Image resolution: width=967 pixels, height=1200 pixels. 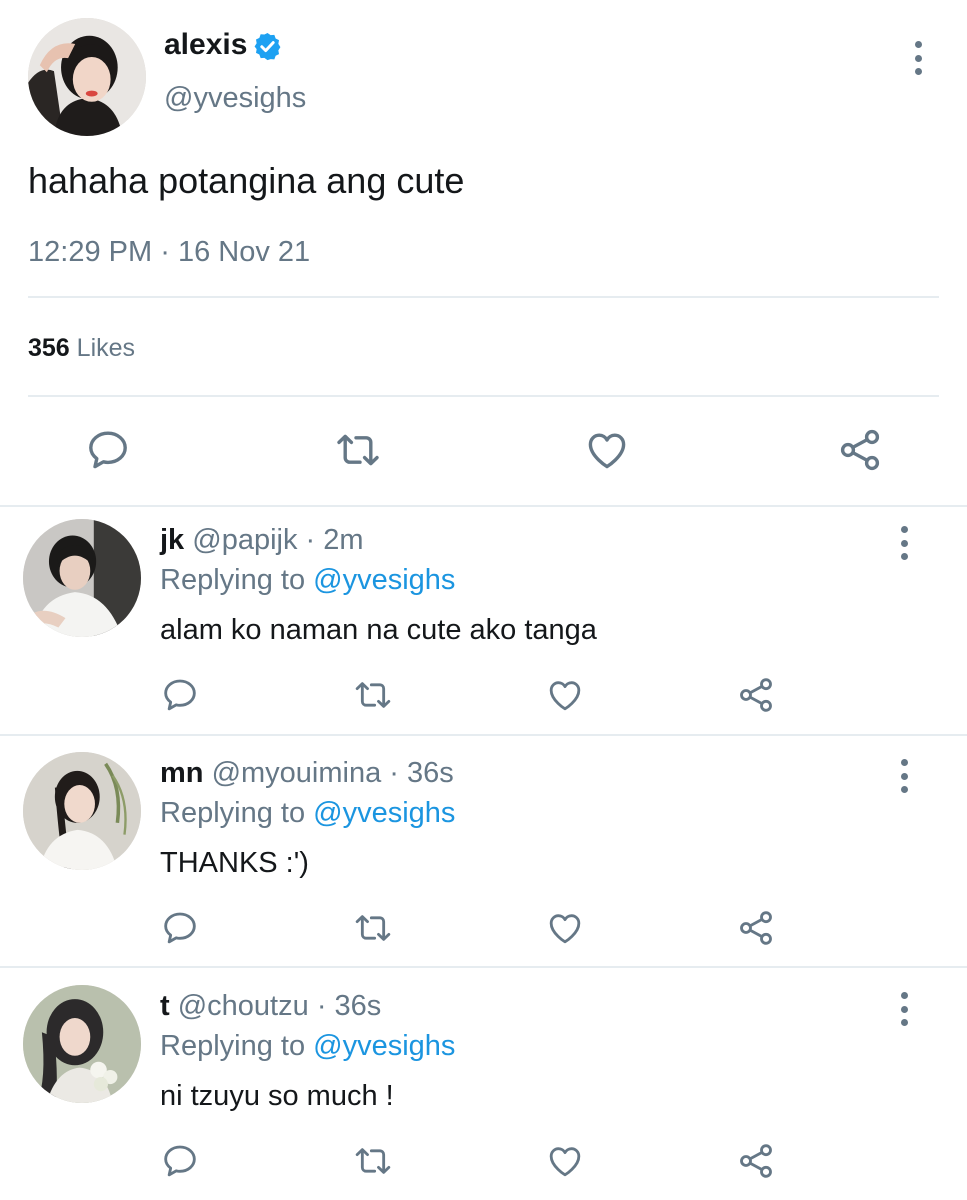 What do you see at coordinates (172, 540) in the screenshot?
I see `reply-author-name: jk` at bounding box center [172, 540].